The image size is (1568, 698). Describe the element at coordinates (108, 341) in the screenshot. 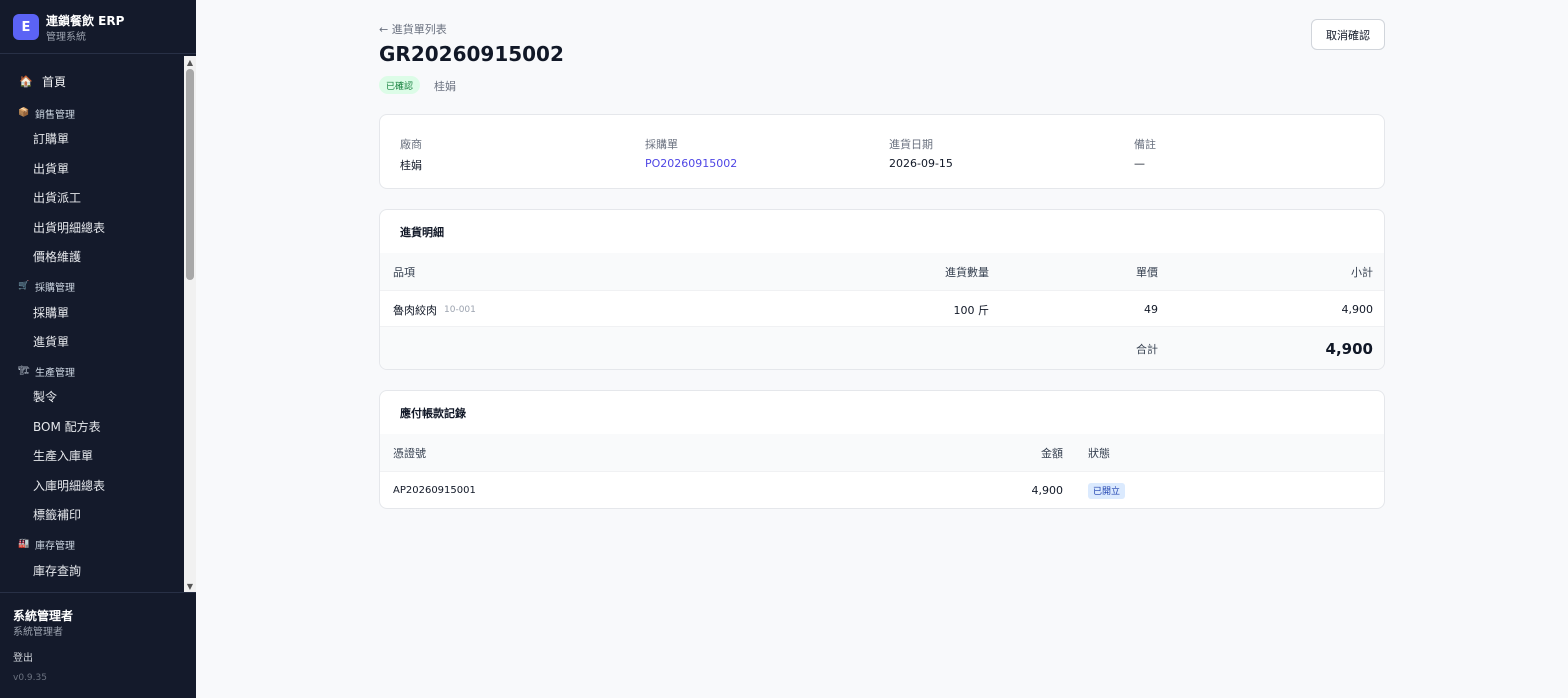

I see `sidebar-item-goods-receipt: 進貨單` at that location.